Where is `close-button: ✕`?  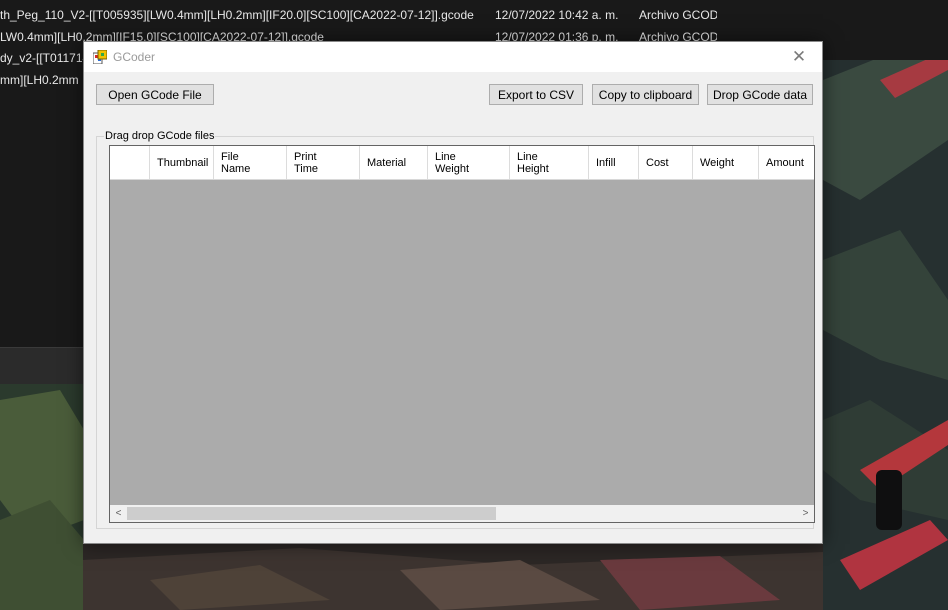
close-button: ✕ is located at coordinates (799, 57).